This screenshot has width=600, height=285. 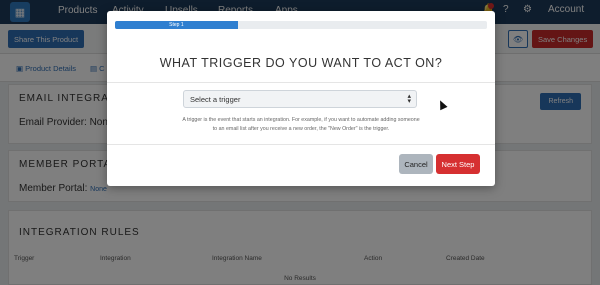 I want to click on cancel-button: Cancel, so click(x=416, y=164).